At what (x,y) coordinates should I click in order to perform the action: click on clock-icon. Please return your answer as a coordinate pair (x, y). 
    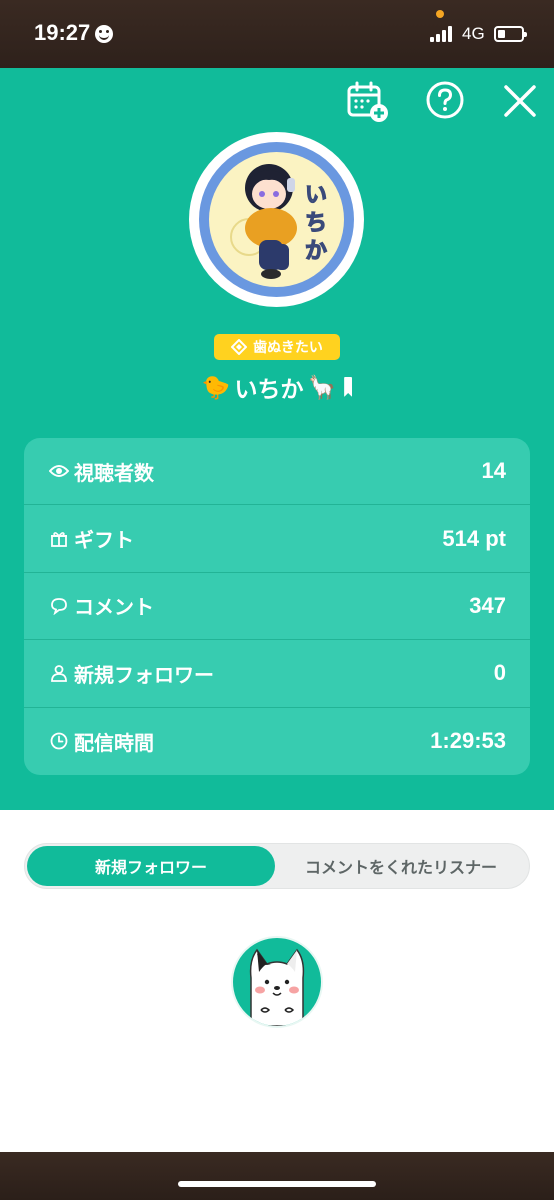
    Looking at the image, I should click on (59, 741).